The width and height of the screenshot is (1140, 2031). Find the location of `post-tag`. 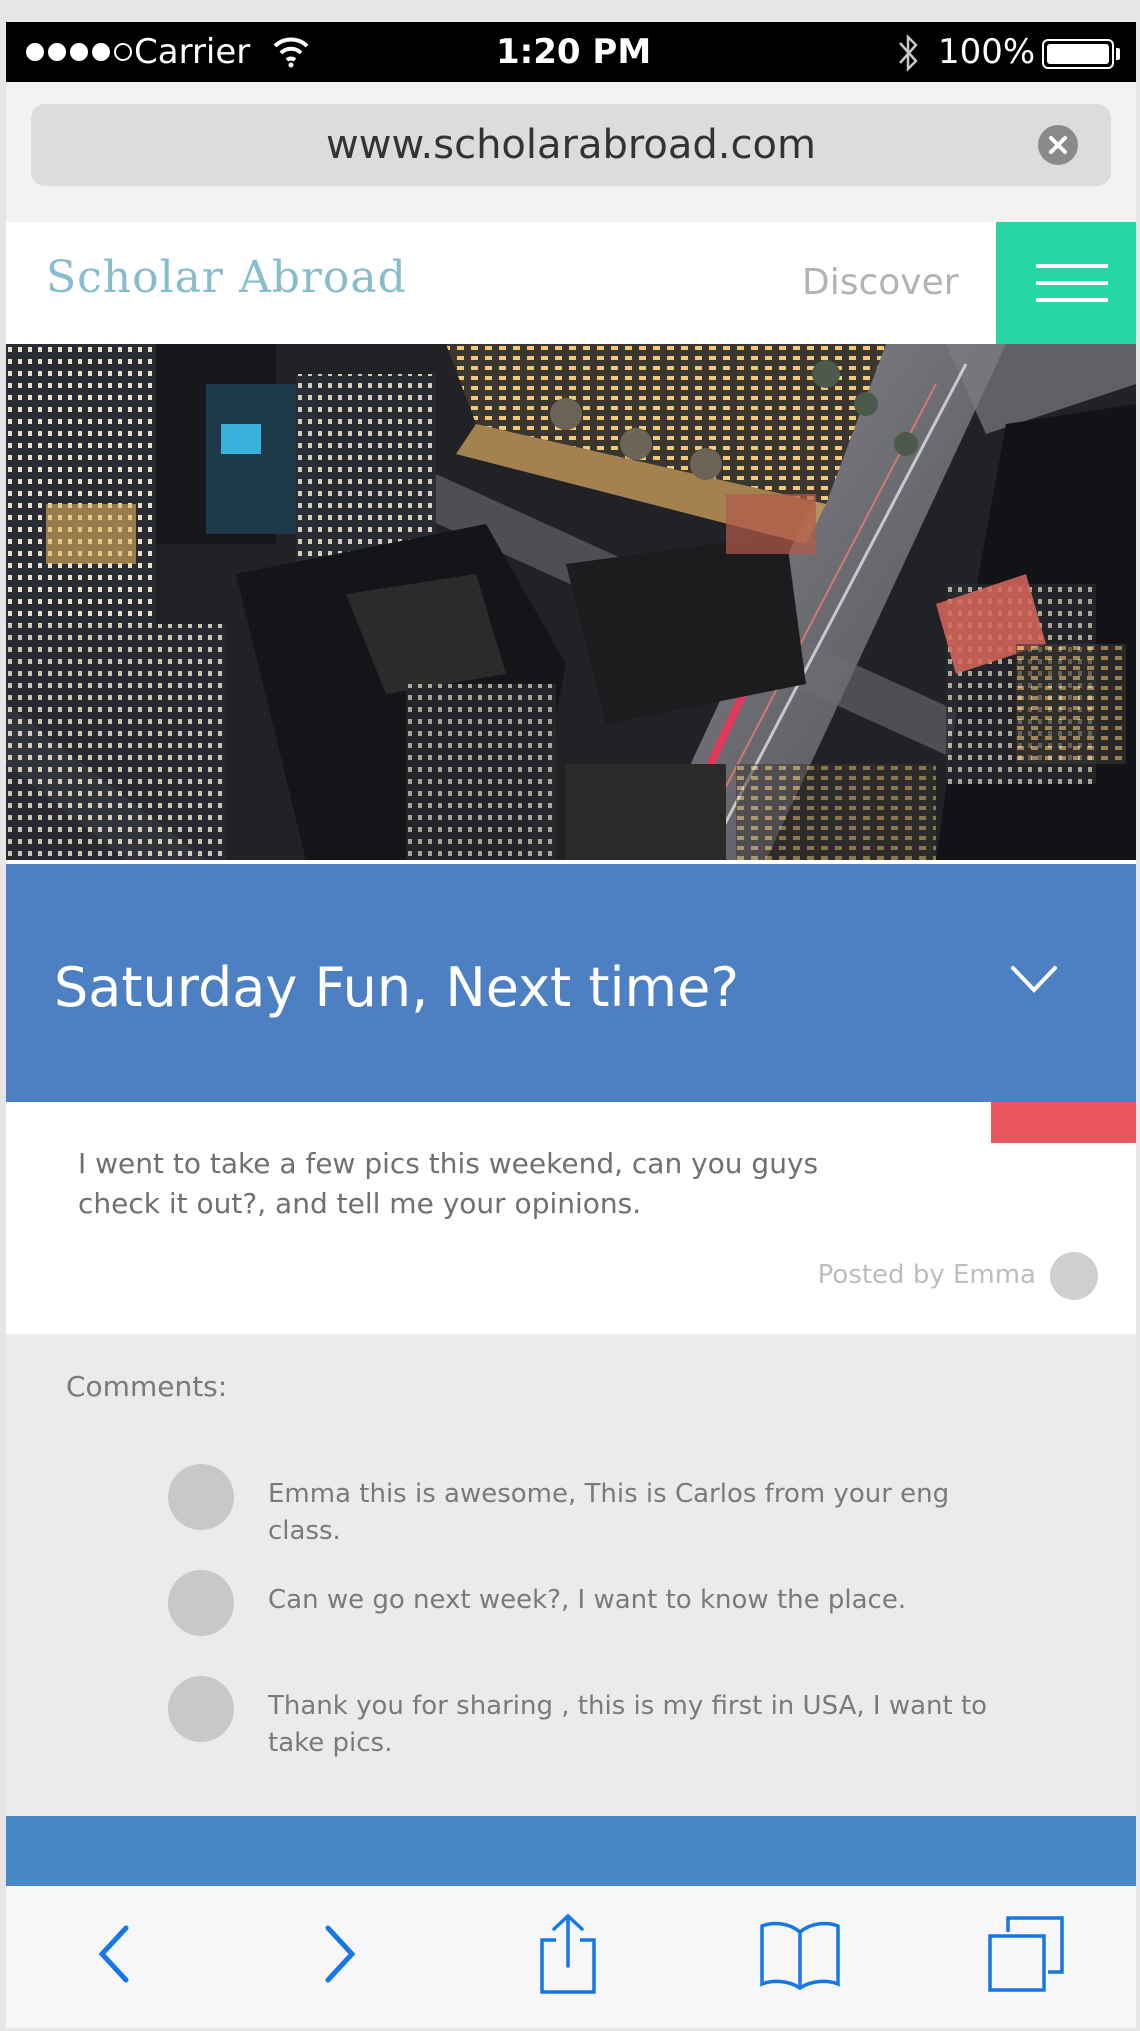

post-tag is located at coordinates (1063, 1122).